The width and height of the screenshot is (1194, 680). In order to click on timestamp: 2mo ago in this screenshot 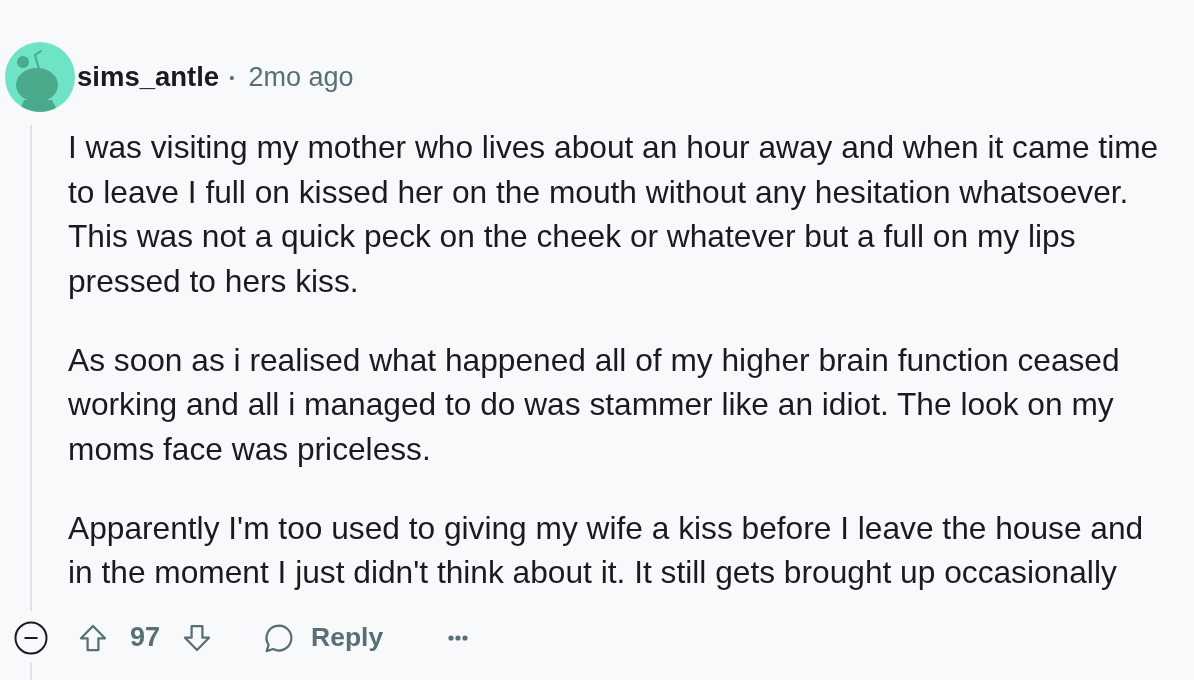, I will do `click(301, 77)`.